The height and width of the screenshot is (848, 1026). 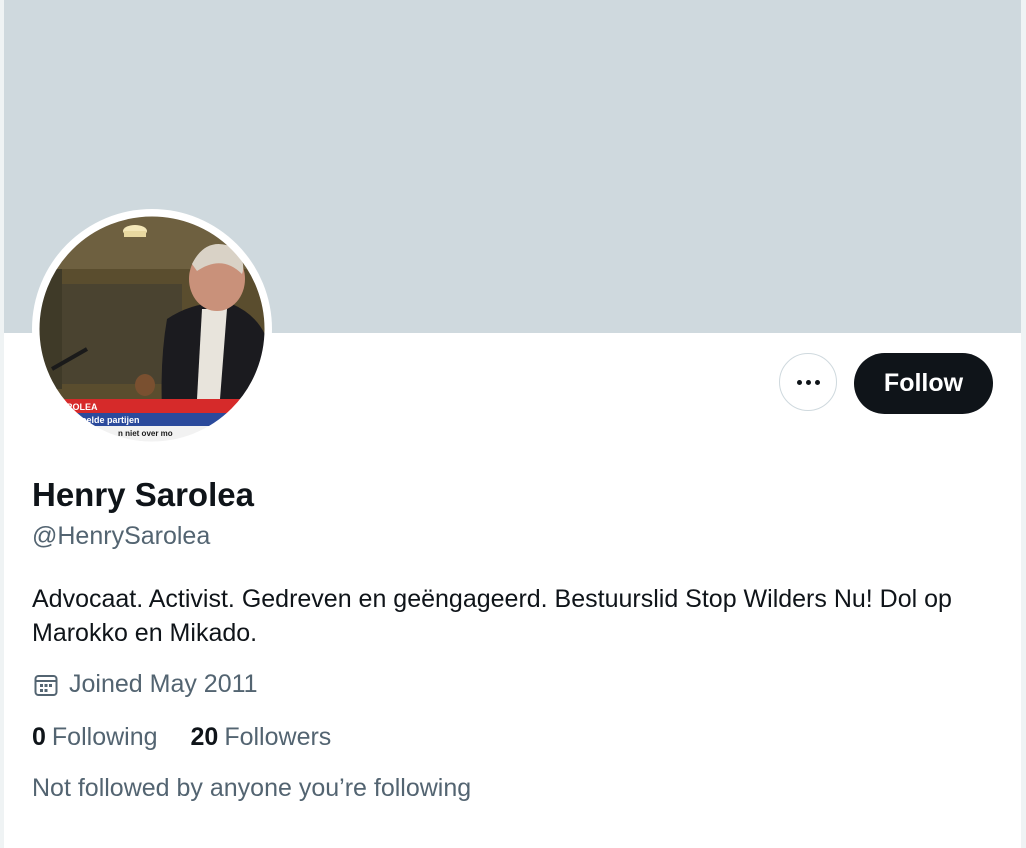 I want to click on avatar-caption-bottom: n niet over mo, so click(x=145, y=433).